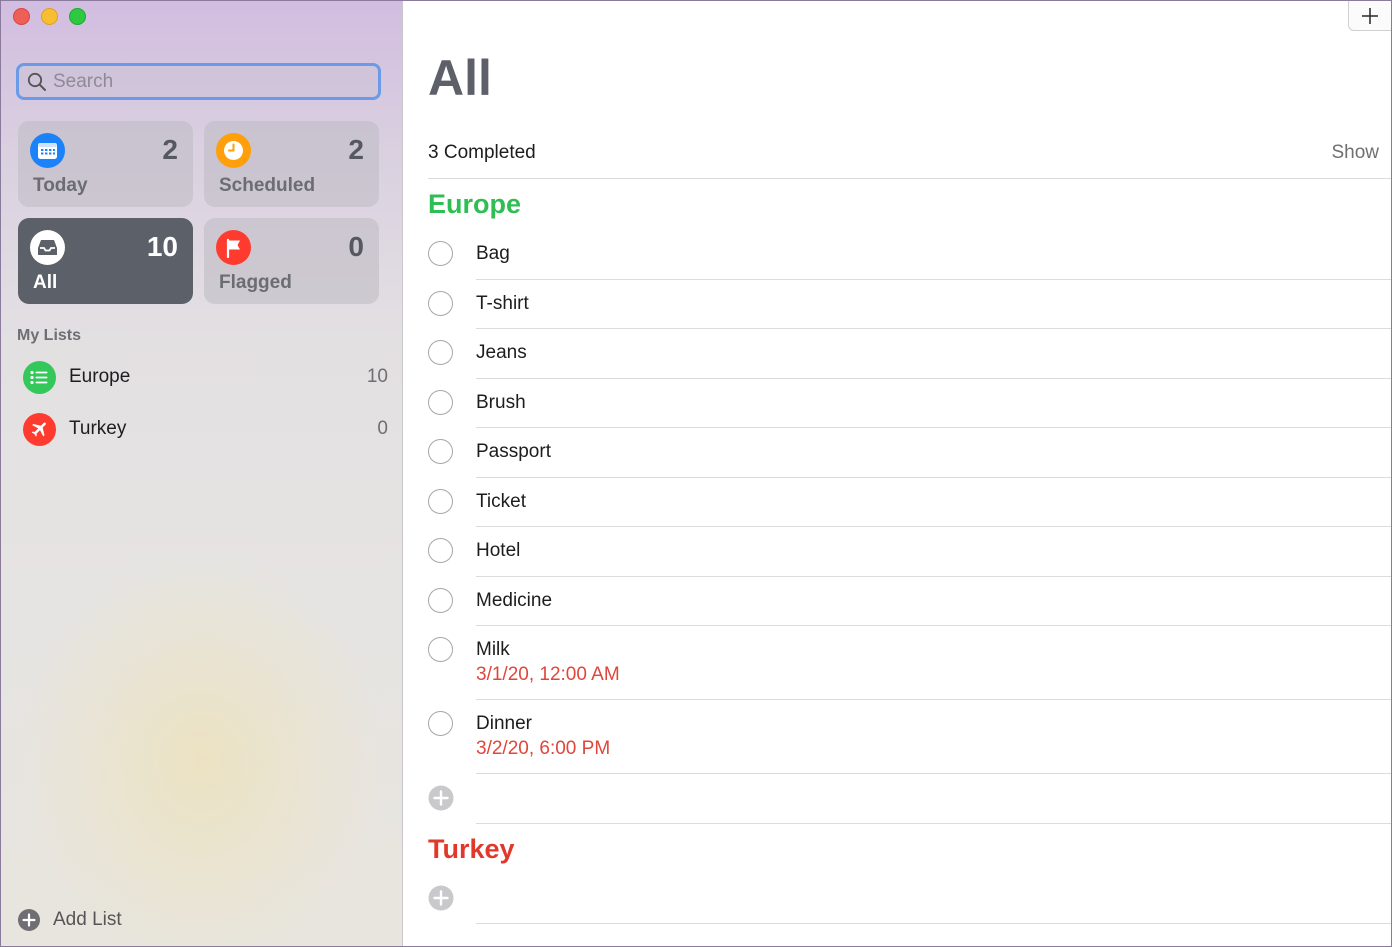  Describe the element at coordinates (205, 377) in the screenshot. I see `sidebar-list-europe: Europe 10` at that location.